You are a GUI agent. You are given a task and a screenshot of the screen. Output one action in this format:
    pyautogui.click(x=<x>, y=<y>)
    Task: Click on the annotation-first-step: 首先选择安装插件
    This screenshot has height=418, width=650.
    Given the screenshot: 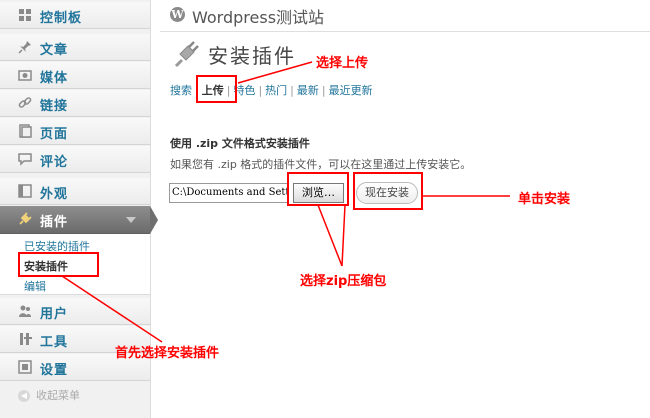 What is the action you would take?
    pyautogui.click(x=167, y=353)
    